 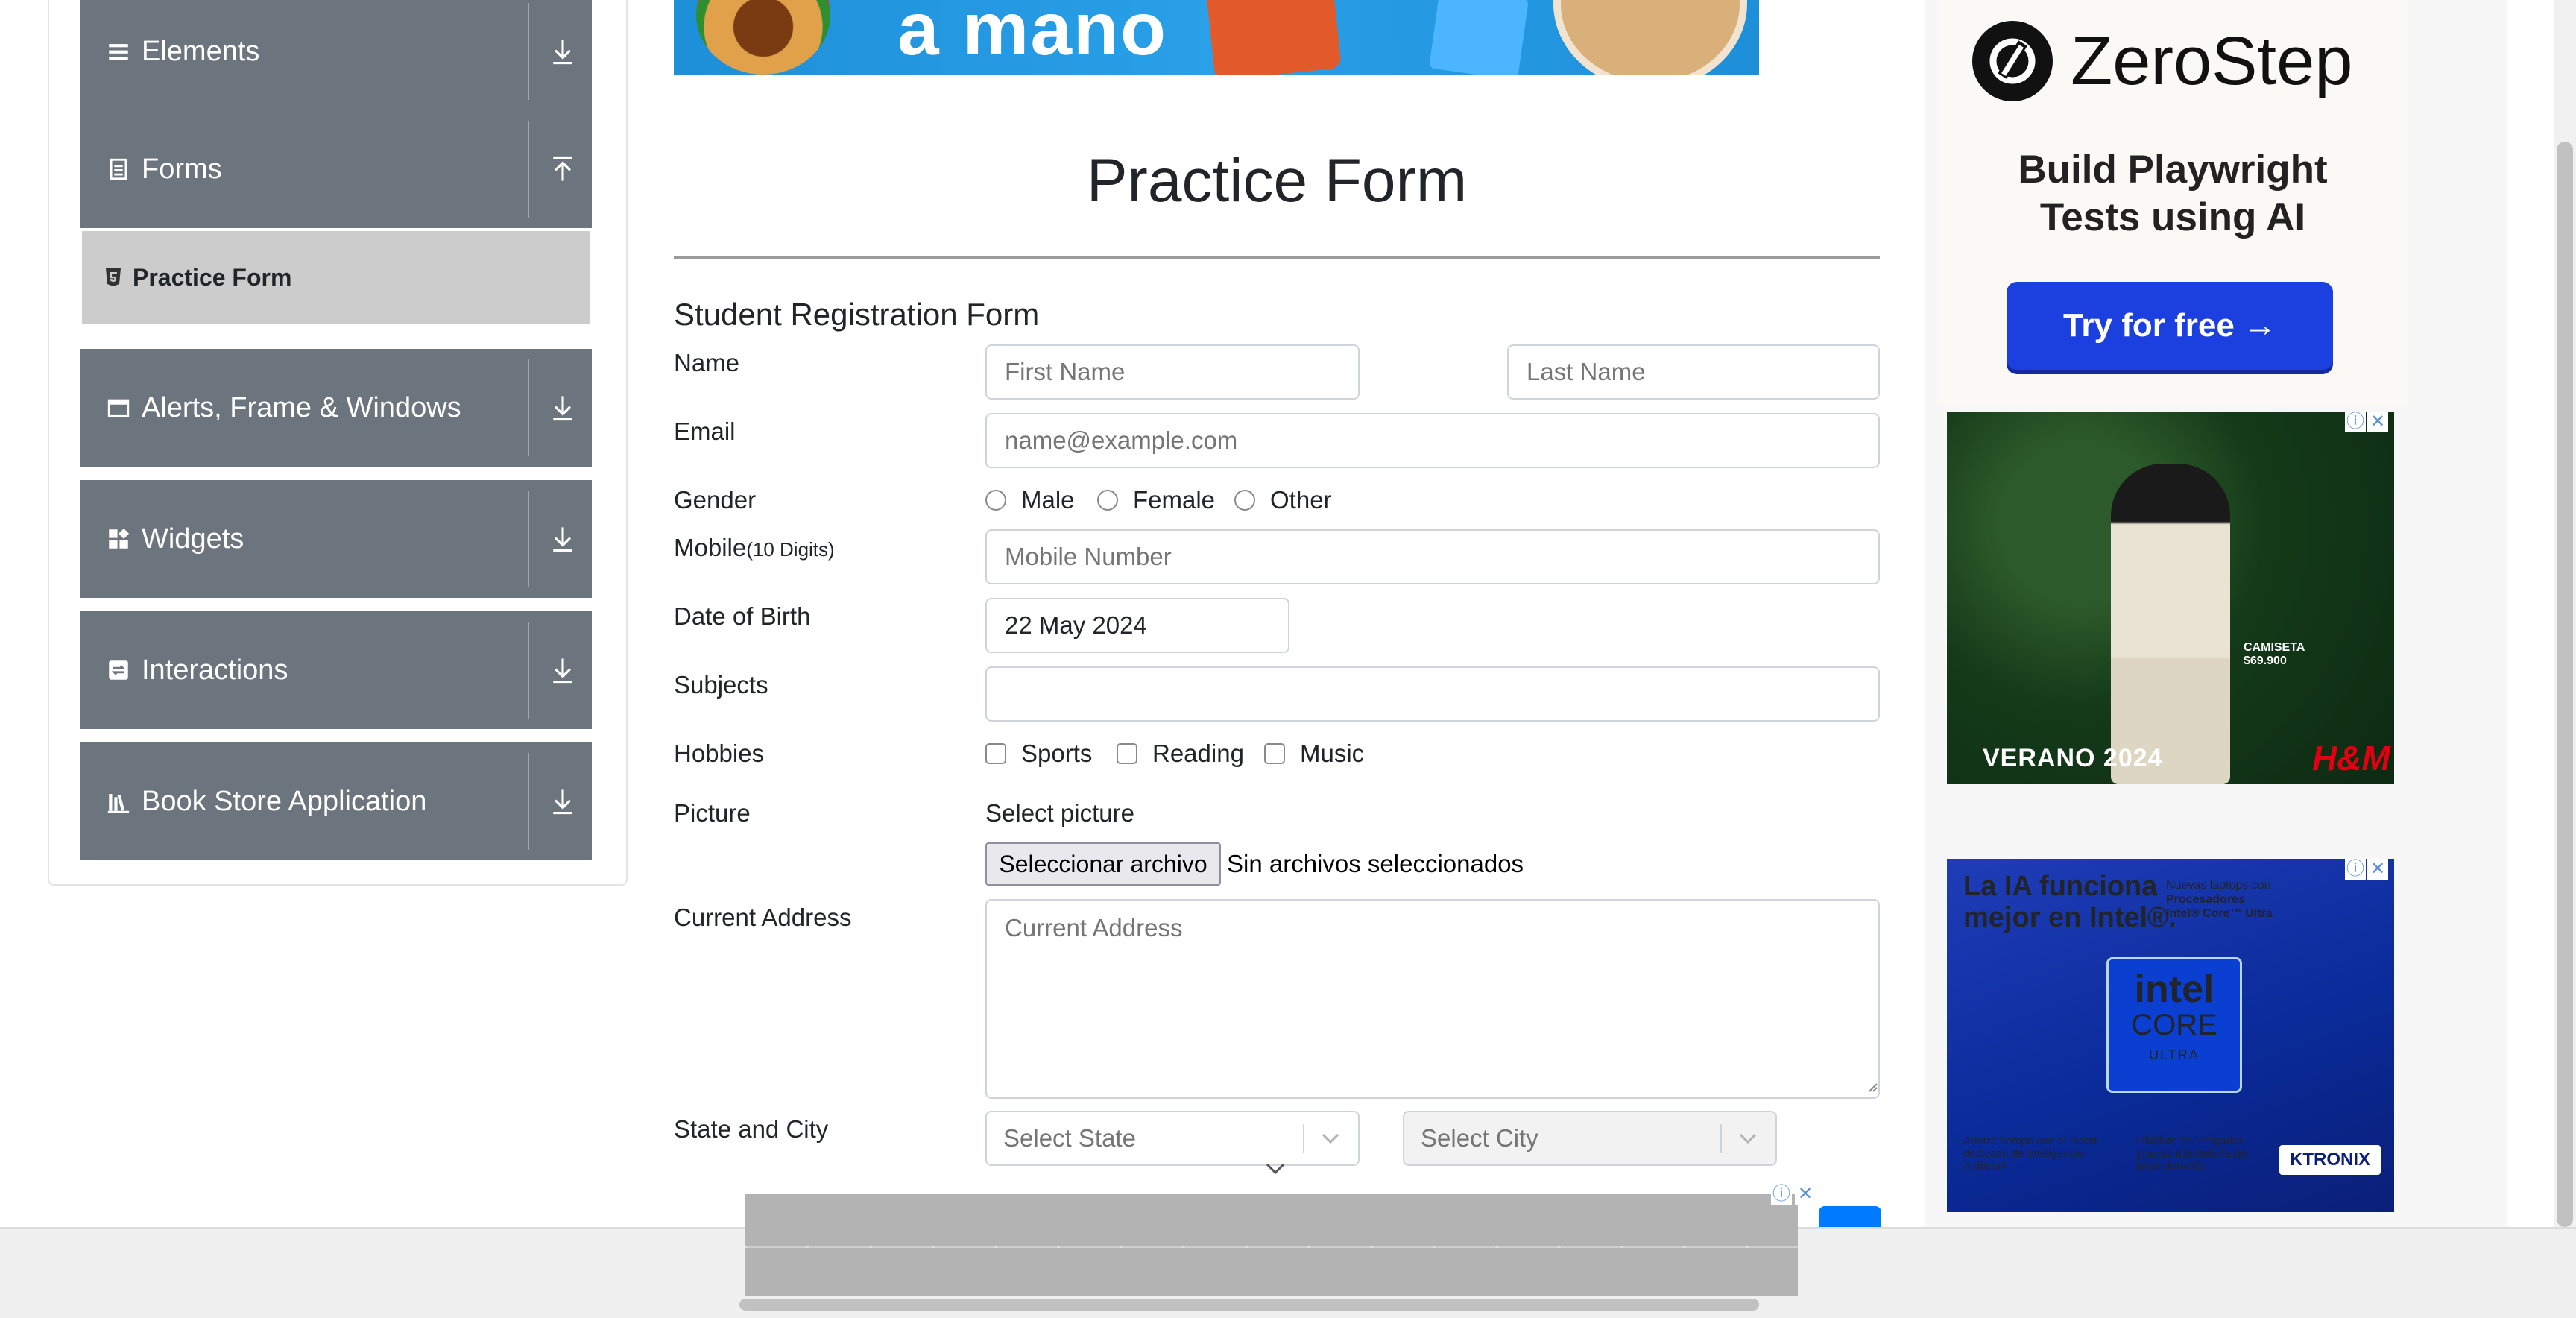 What do you see at coordinates (2170, 624) in the screenshot?
I see `model-figure-image` at bounding box center [2170, 624].